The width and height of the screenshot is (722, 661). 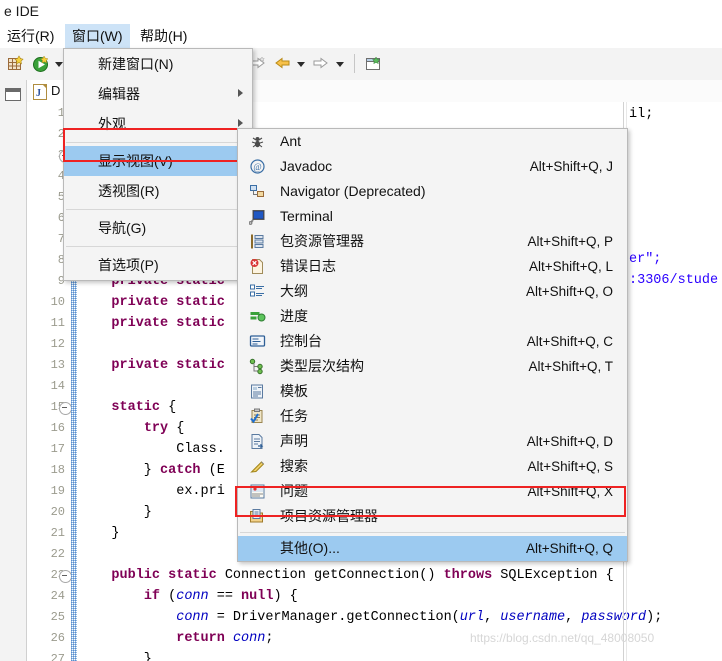 I want to click on show-view-item-8: 控制台 Alt+Shift+Q, C, so click(x=432, y=341).